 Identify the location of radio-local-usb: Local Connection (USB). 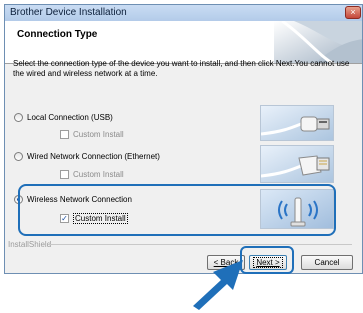
(63, 117).